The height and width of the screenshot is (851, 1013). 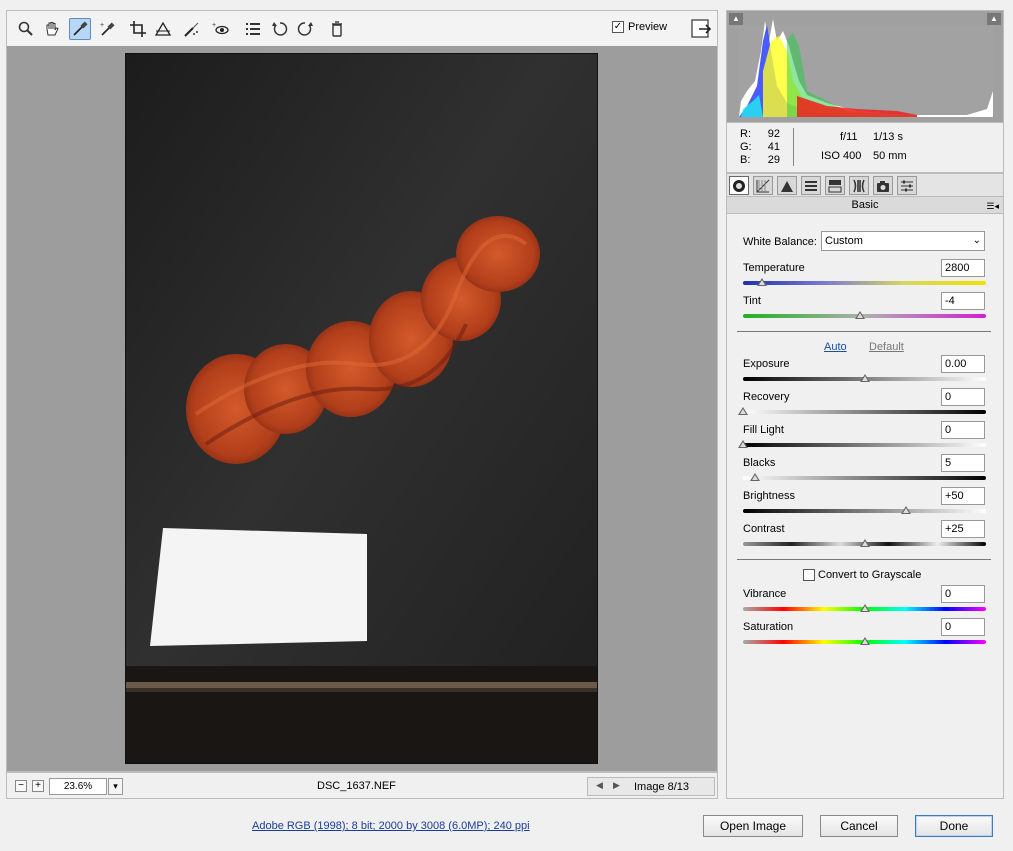 What do you see at coordinates (618, 27) in the screenshot?
I see `preview-checkbox: ✓` at bounding box center [618, 27].